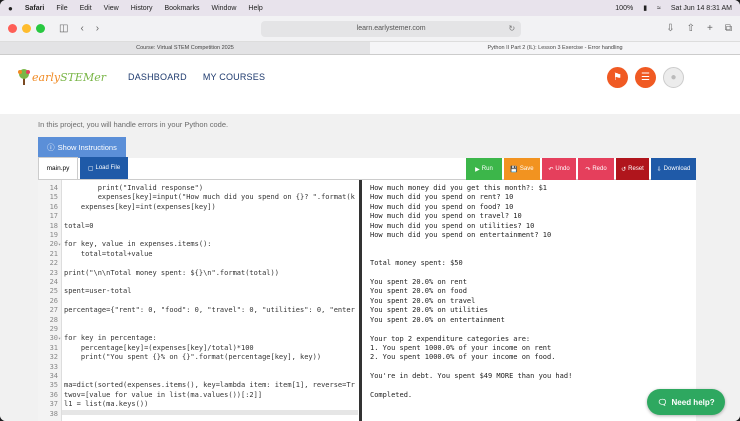 The height and width of the screenshot is (421, 740). I want to click on redo-button: ↷ Redo, so click(596, 169).